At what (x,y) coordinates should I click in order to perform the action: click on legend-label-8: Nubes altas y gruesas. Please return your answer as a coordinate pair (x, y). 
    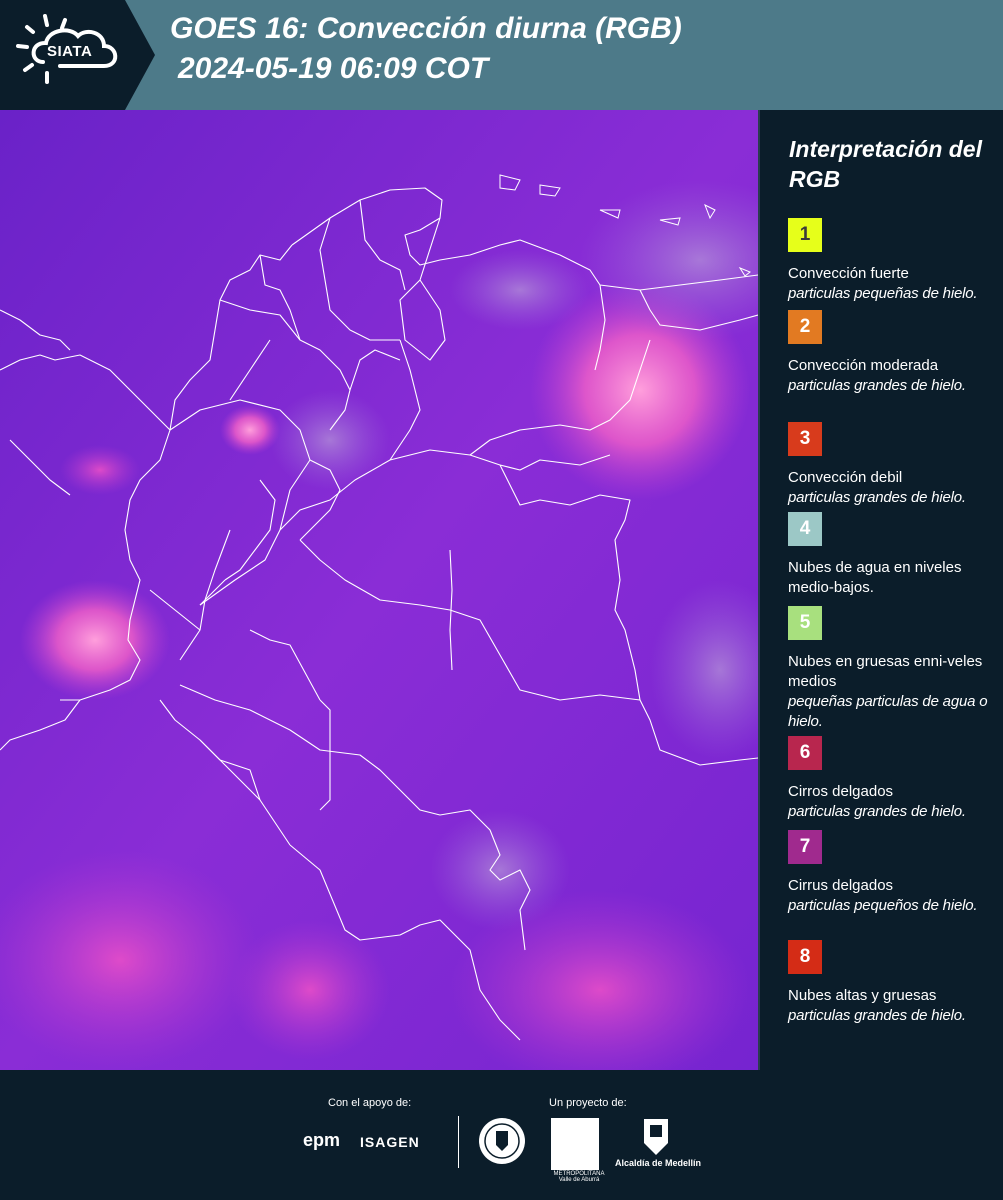
    Looking at the image, I should click on (862, 995).